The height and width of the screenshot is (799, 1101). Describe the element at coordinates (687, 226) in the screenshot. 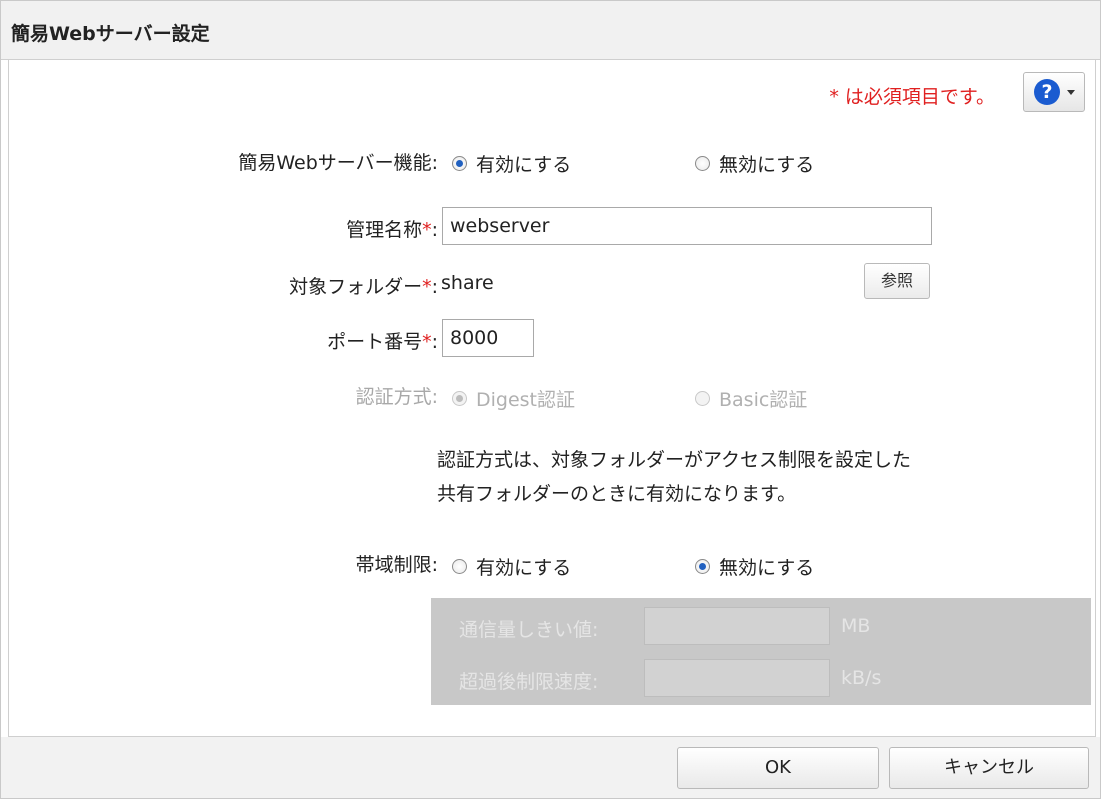

I see `admin-name-input` at that location.